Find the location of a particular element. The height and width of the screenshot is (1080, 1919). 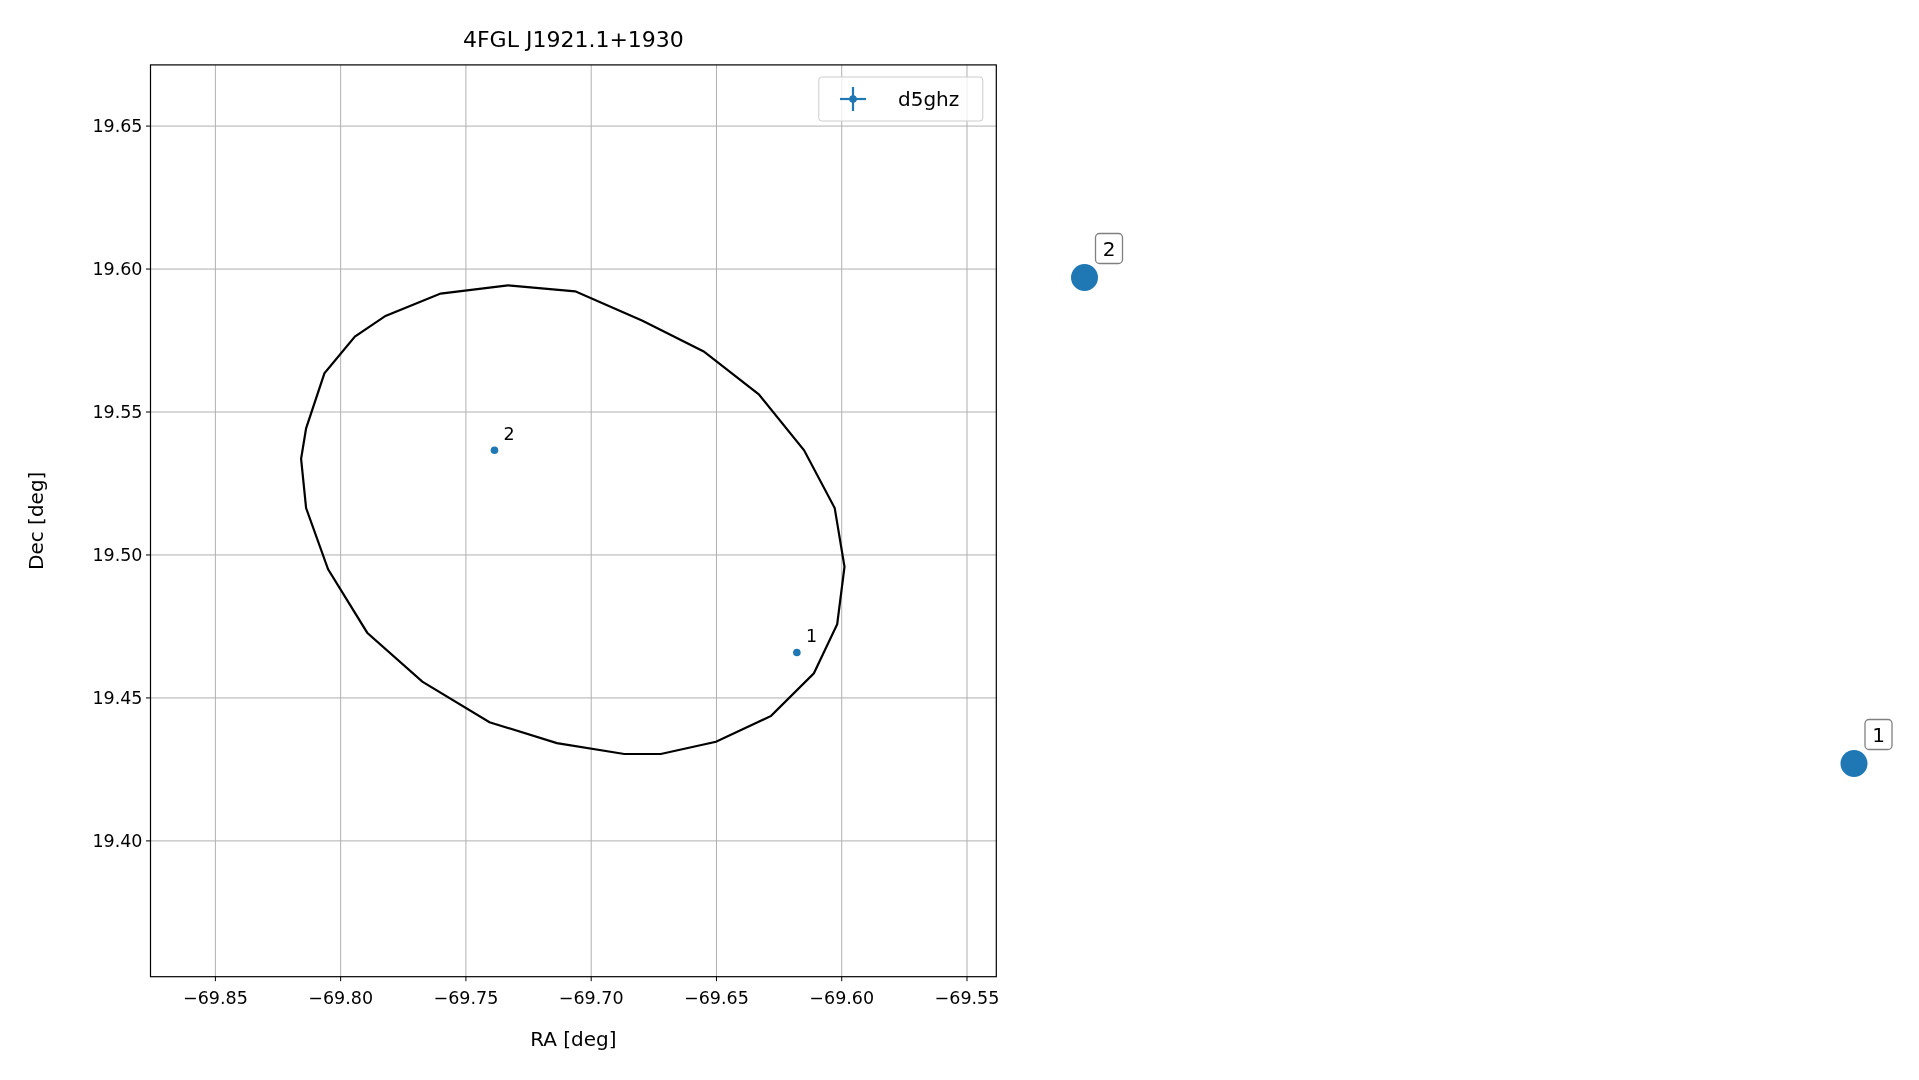

tick-label: 19.40 is located at coordinates (117, 840).